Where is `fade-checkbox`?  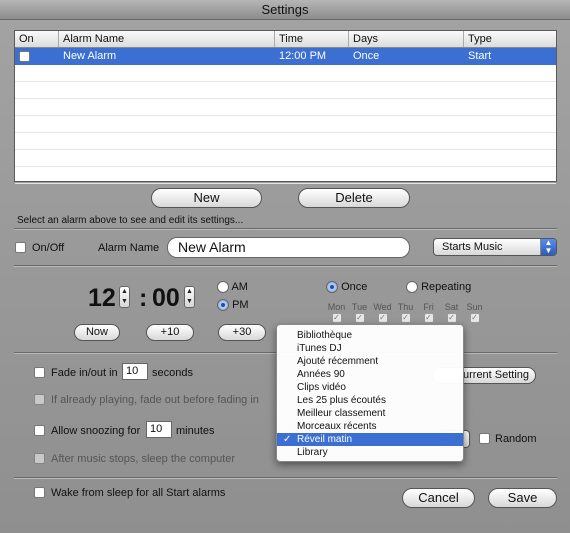
fade-checkbox is located at coordinates (39, 372).